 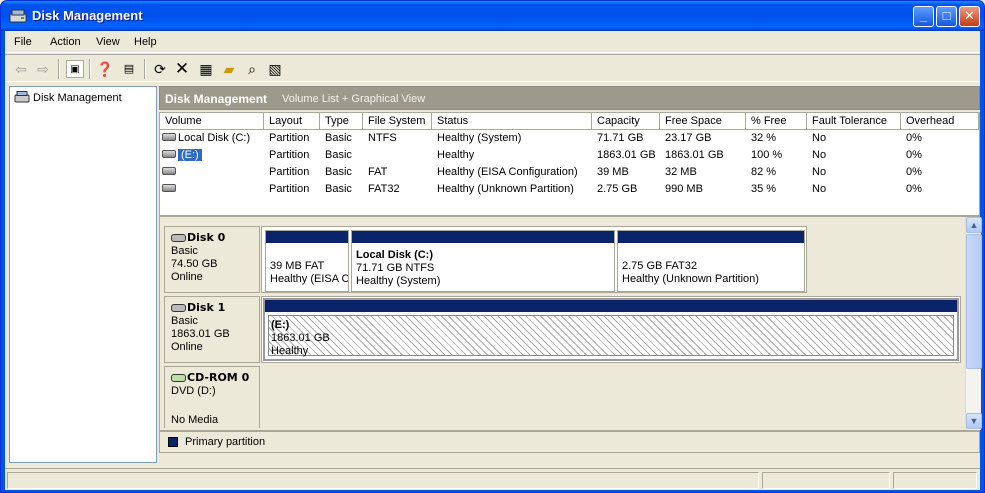 What do you see at coordinates (275, 69) in the screenshot?
I see `settings-icon: ▧` at bounding box center [275, 69].